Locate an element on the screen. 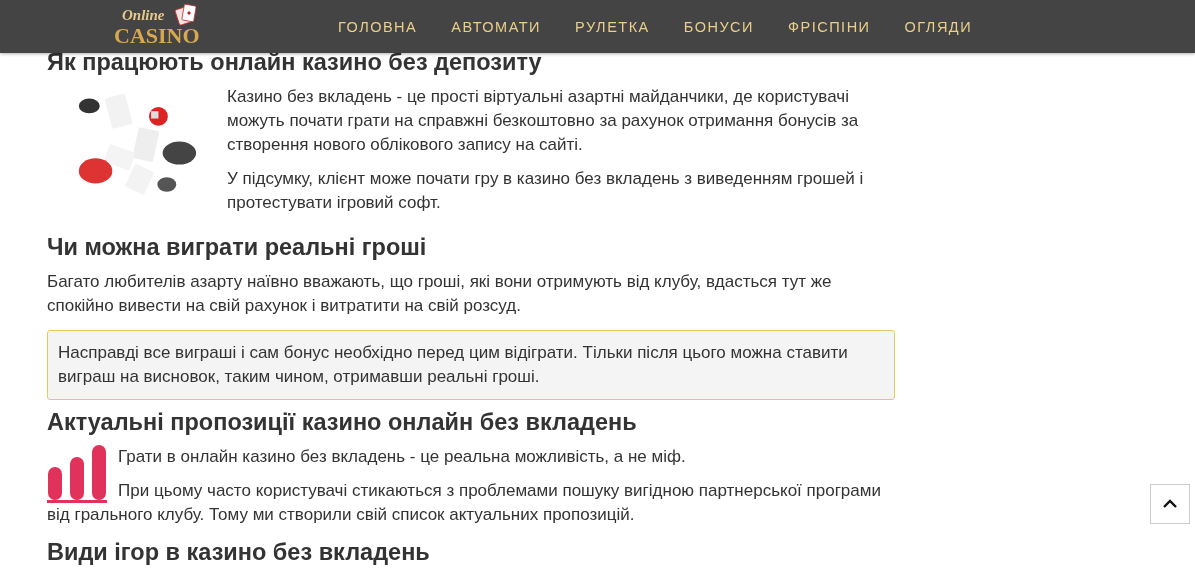 The width and height of the screenshot is (1195, 584). scroll-to-top-button is located at coordinates (1170, 504).